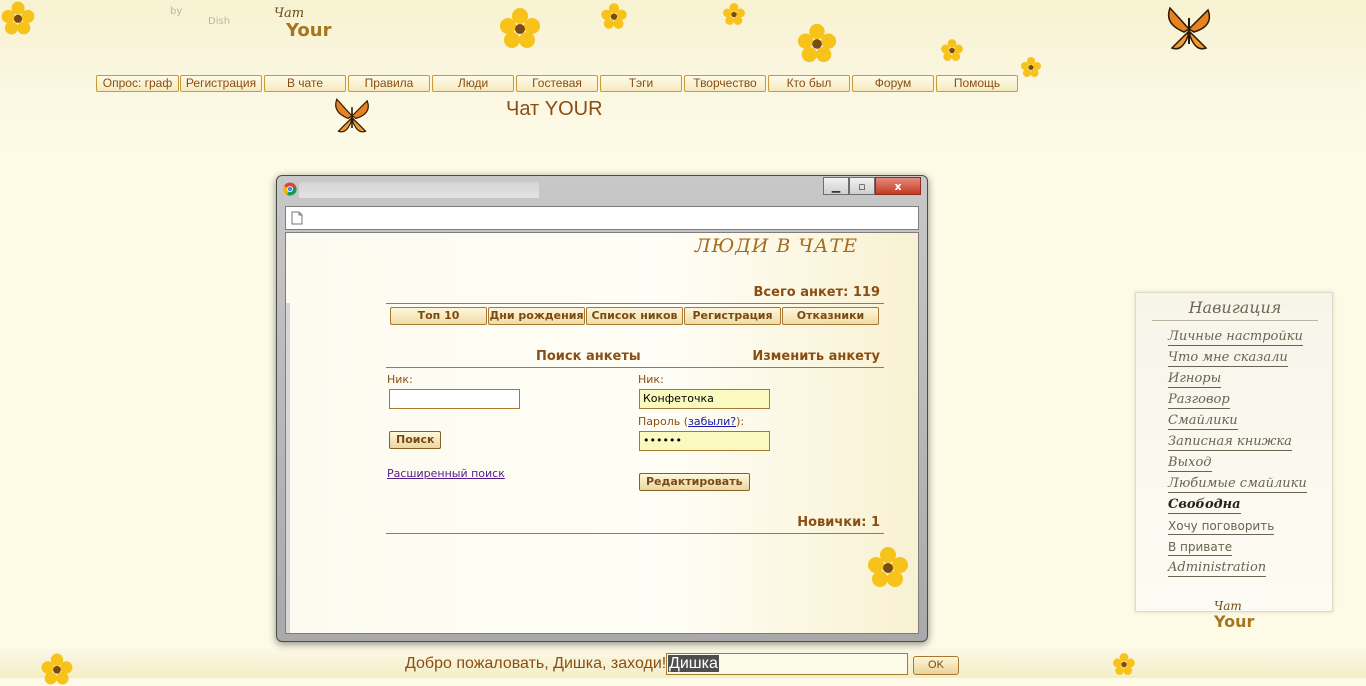  What do you see at coordinates (1228, 358) in the screenshot?
I see `nav-messages-to-me: Что мне сказали` at bounding box center [1228, 358].